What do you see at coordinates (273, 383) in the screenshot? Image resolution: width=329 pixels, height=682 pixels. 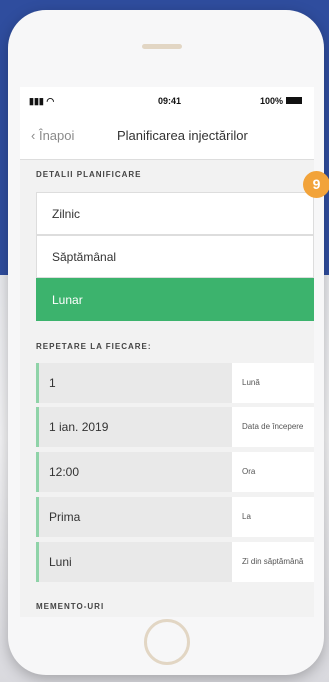 I see `interval-label: Lună` at bounding box center [273, 383].